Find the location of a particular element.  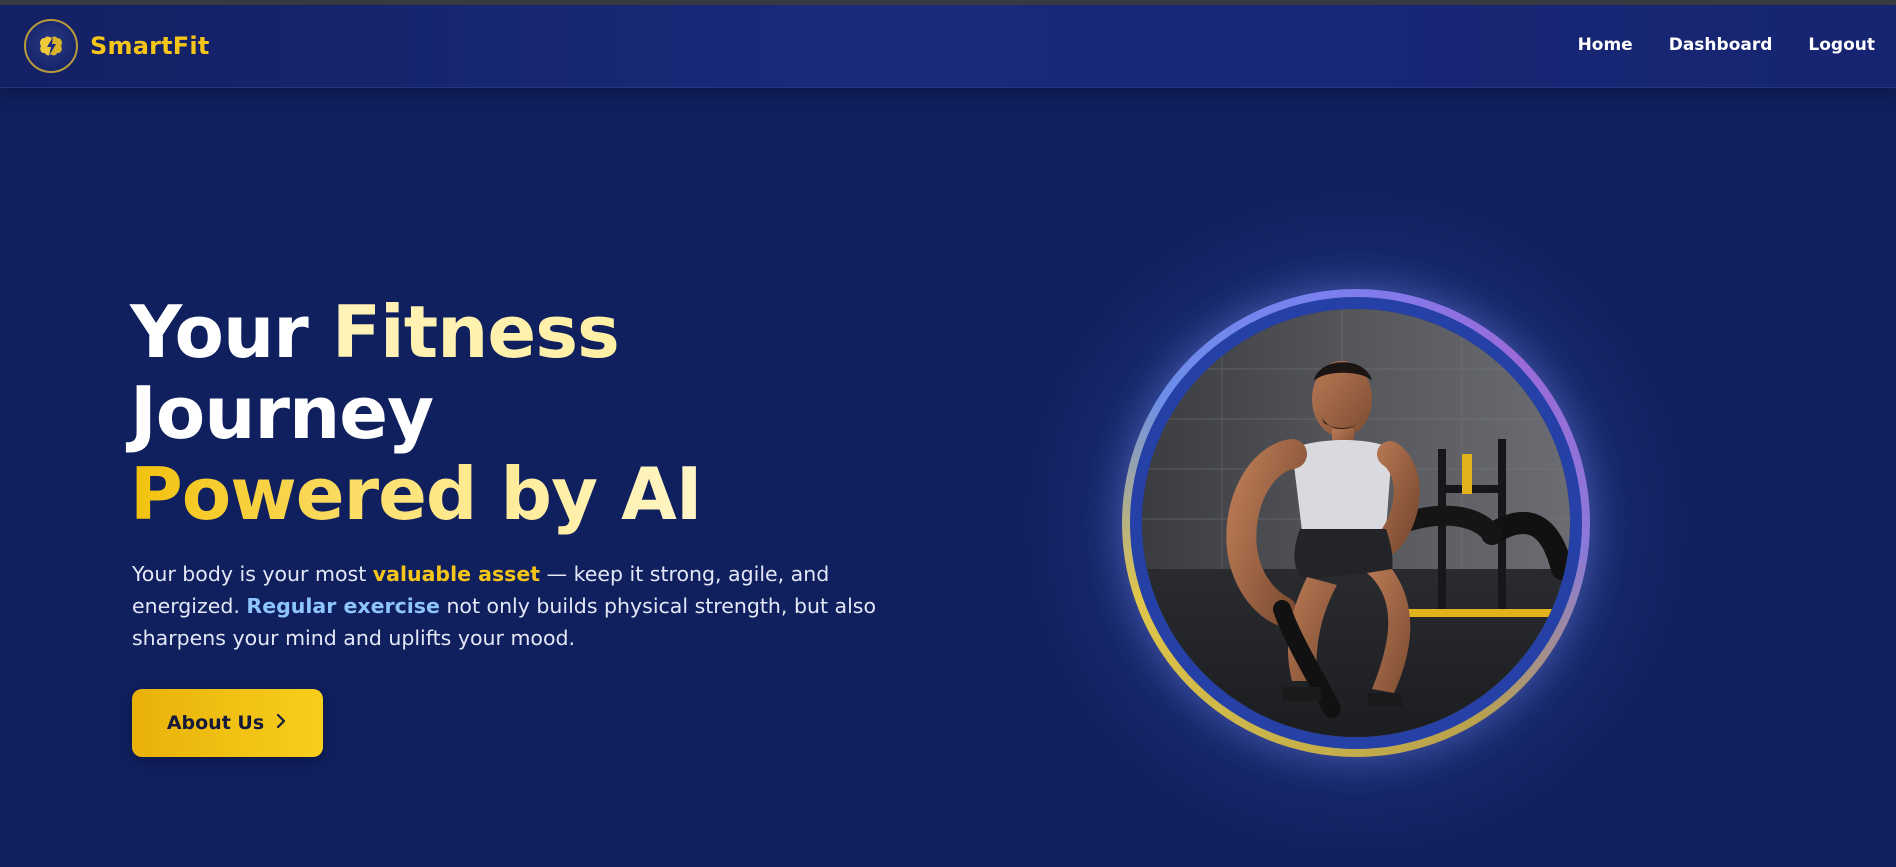

navbar: SmartFit Home Dashboard Logout is located at coordinates (948, 46).